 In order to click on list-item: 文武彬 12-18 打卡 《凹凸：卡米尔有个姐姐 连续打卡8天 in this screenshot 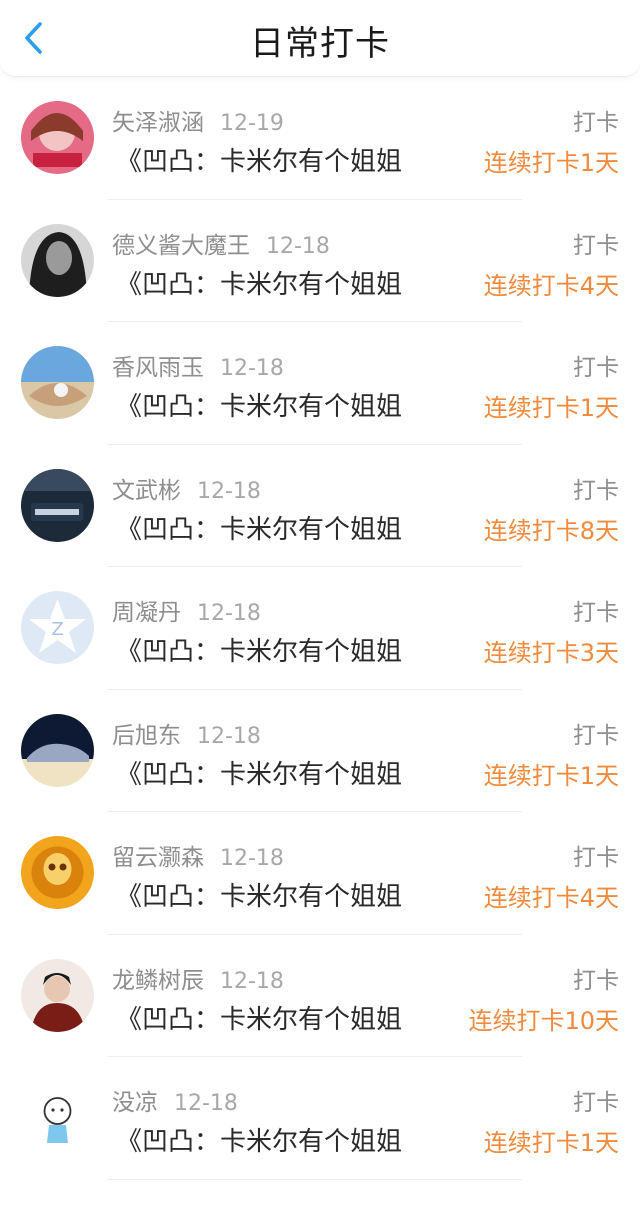, I will do `click(320, 506)`.